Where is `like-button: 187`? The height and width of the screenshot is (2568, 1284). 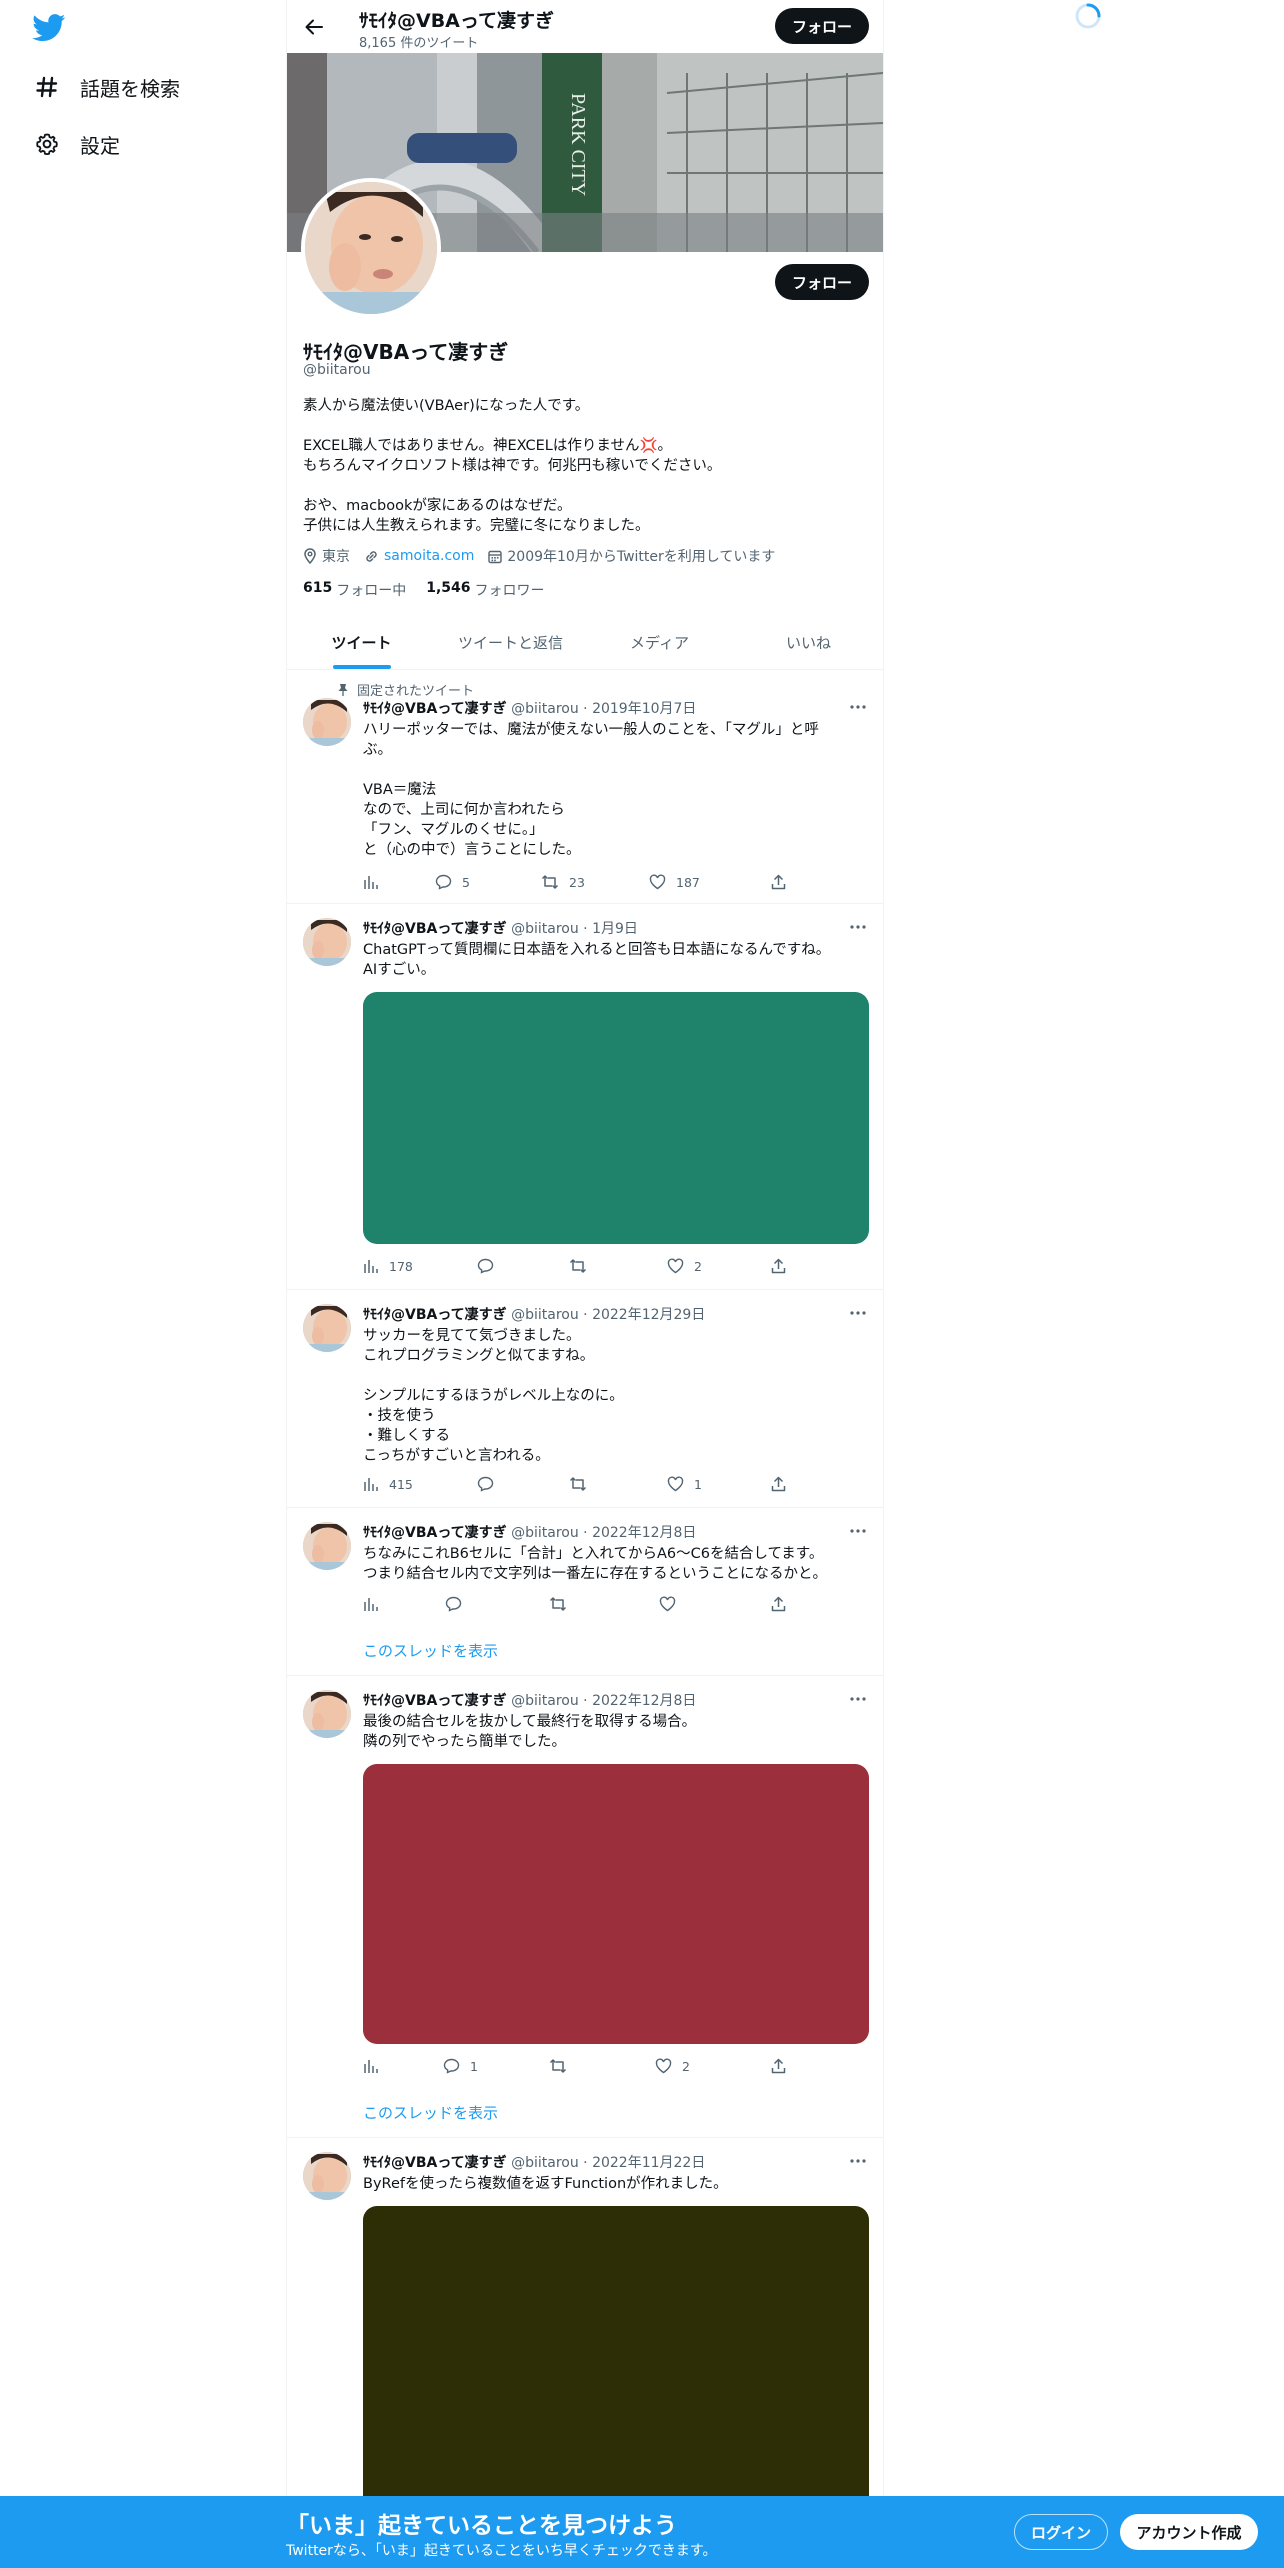
like-button: 187 is located at coordinates (674, 882).